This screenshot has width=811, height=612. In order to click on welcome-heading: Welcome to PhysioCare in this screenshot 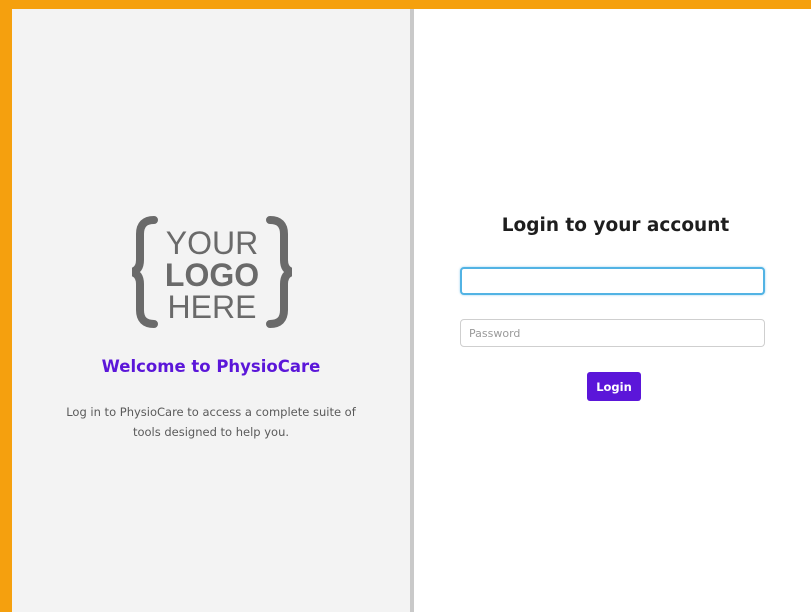, I will do `click(211, 366)`.